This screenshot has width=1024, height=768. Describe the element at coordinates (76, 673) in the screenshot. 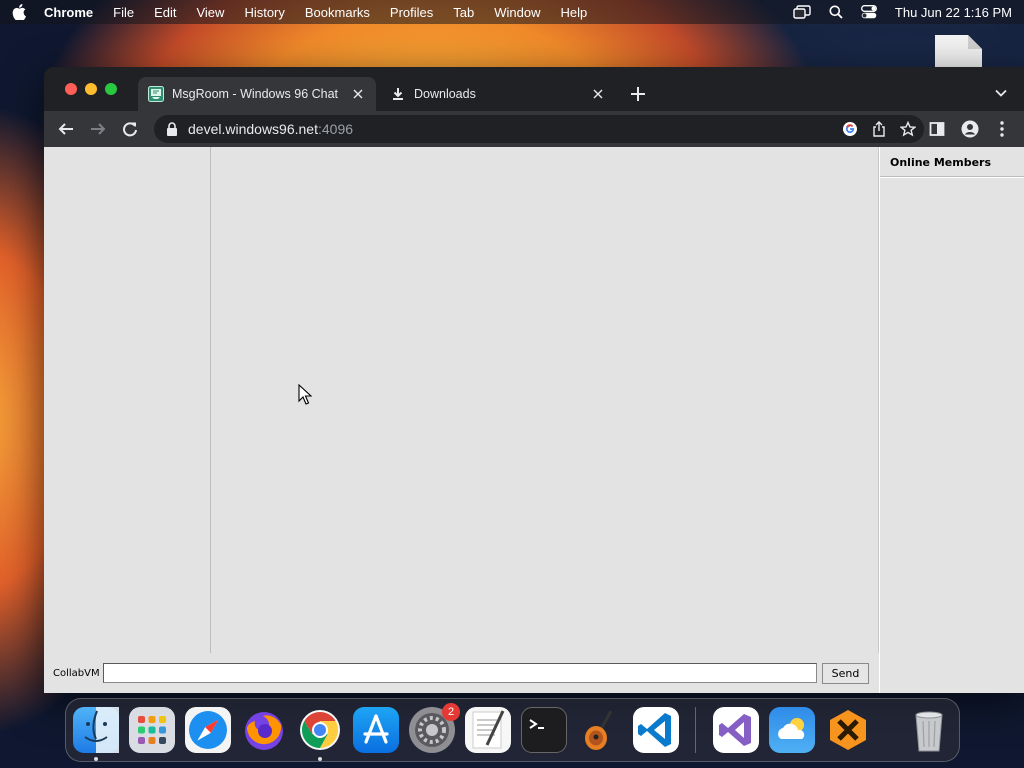

I see `username-label: CollabVM` at that location.